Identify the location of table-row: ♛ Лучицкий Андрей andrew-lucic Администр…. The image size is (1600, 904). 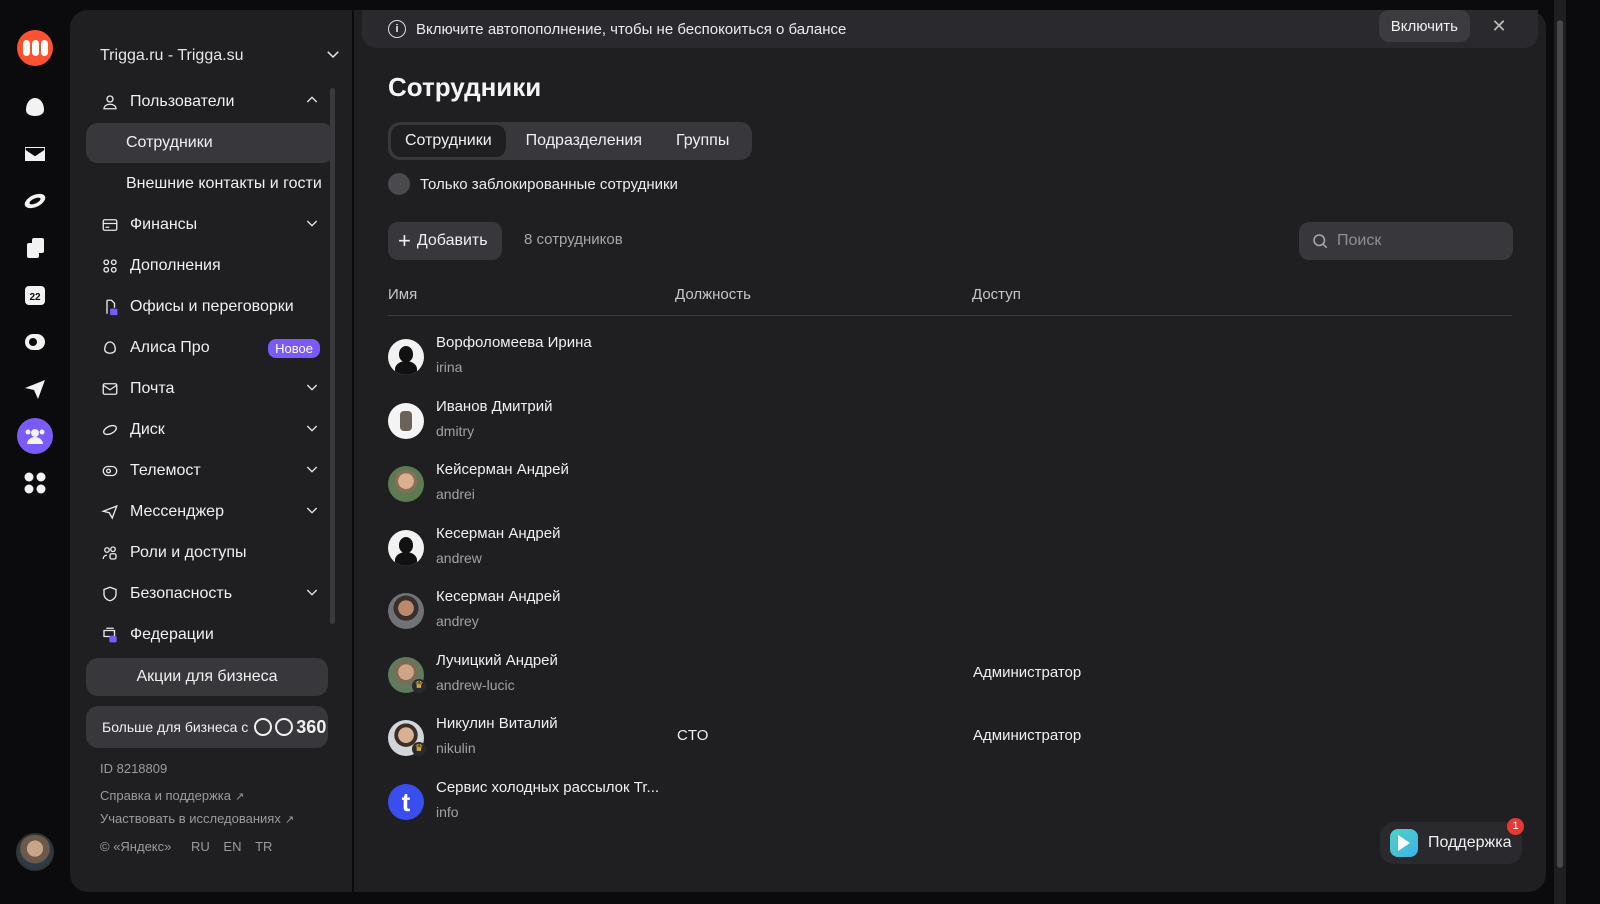
(950, 678).